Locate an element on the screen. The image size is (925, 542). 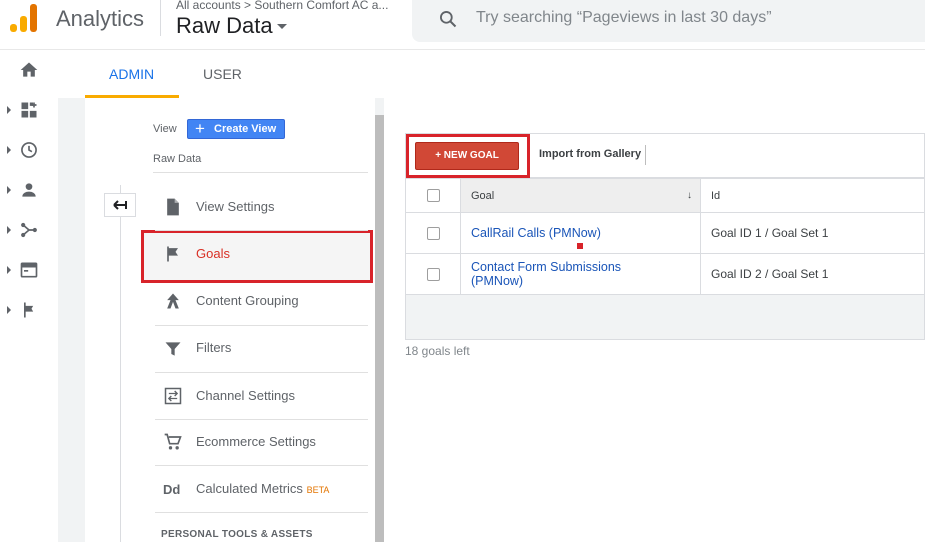
menu-item-content-grouping: Content Grouping is located at coordinates (261, 301).